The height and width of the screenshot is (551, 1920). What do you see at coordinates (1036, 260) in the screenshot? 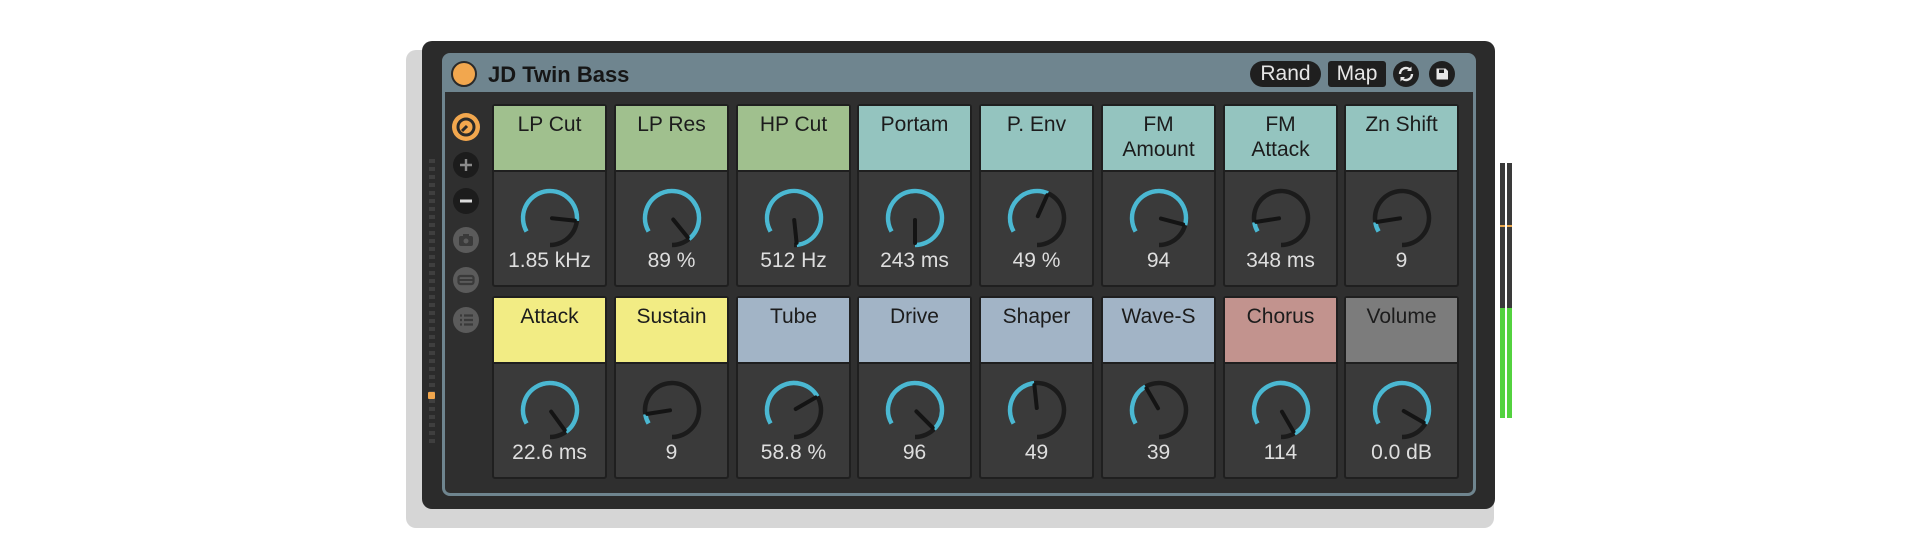
I see `macro-value: 49 %` at bounding box center [1036, 260].